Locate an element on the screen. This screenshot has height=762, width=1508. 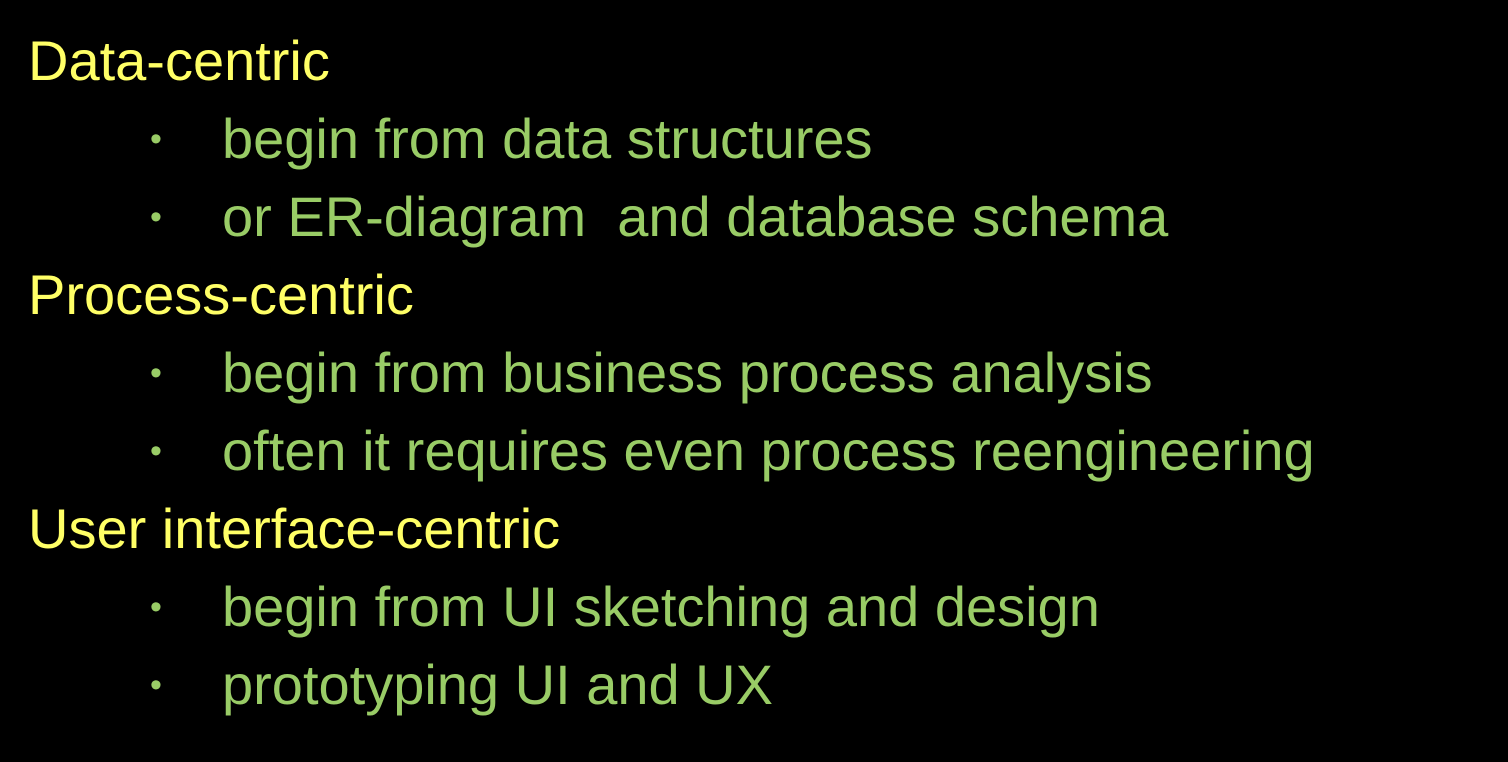
bullet-text: begin from UI sketching and design is located at coordinates (661, 606).